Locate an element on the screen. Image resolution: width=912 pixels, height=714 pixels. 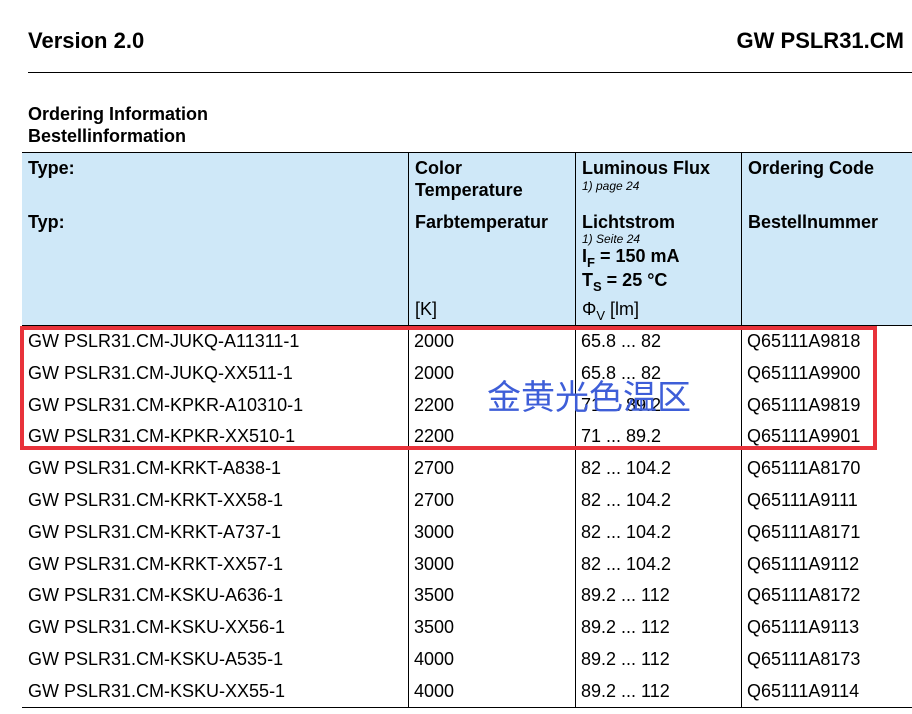
annotation-label: 金黄光色温区 is located at coordinates (589, 398).